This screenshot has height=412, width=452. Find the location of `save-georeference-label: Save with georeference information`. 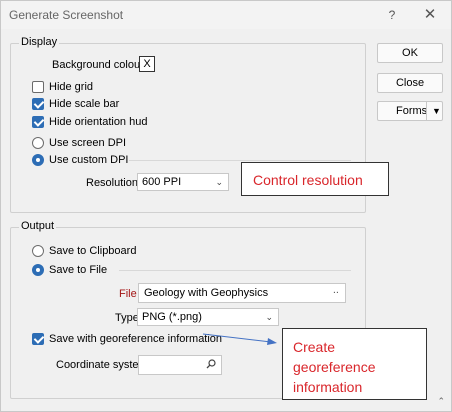

save-georeference-label: Save with georeference information is located at coordinates (136, 339).